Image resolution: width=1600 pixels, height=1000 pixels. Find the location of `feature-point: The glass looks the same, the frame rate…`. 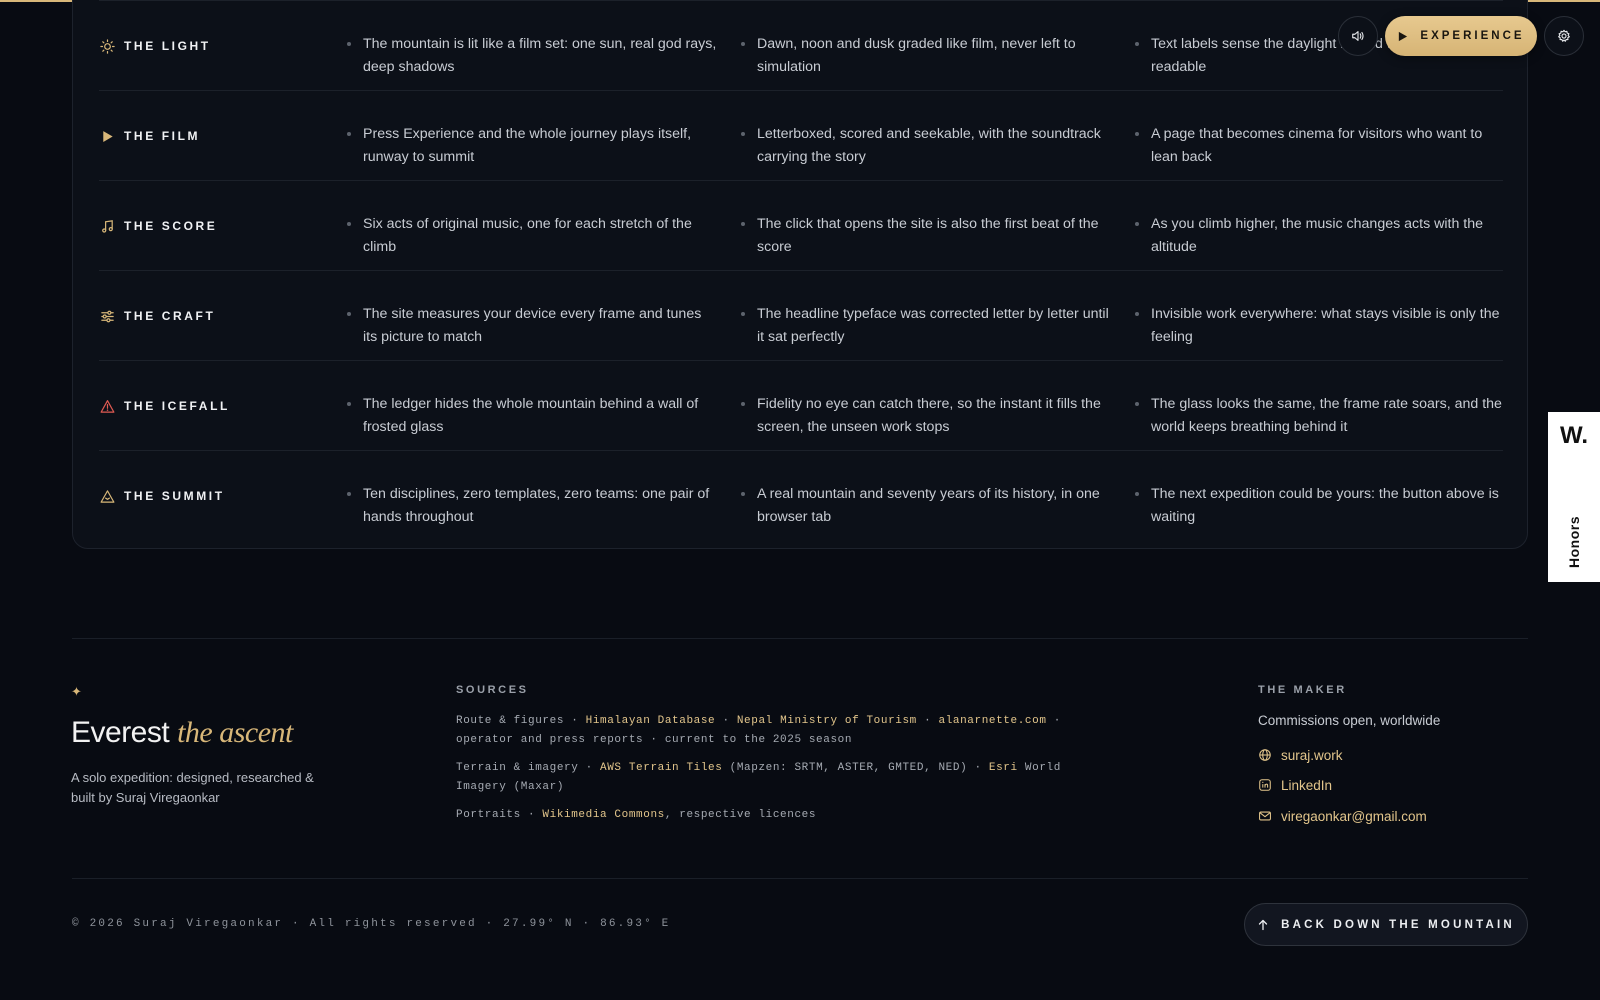

feature-point: The glass looks the same, the frame rate… is located at coordinates (1320, 399).